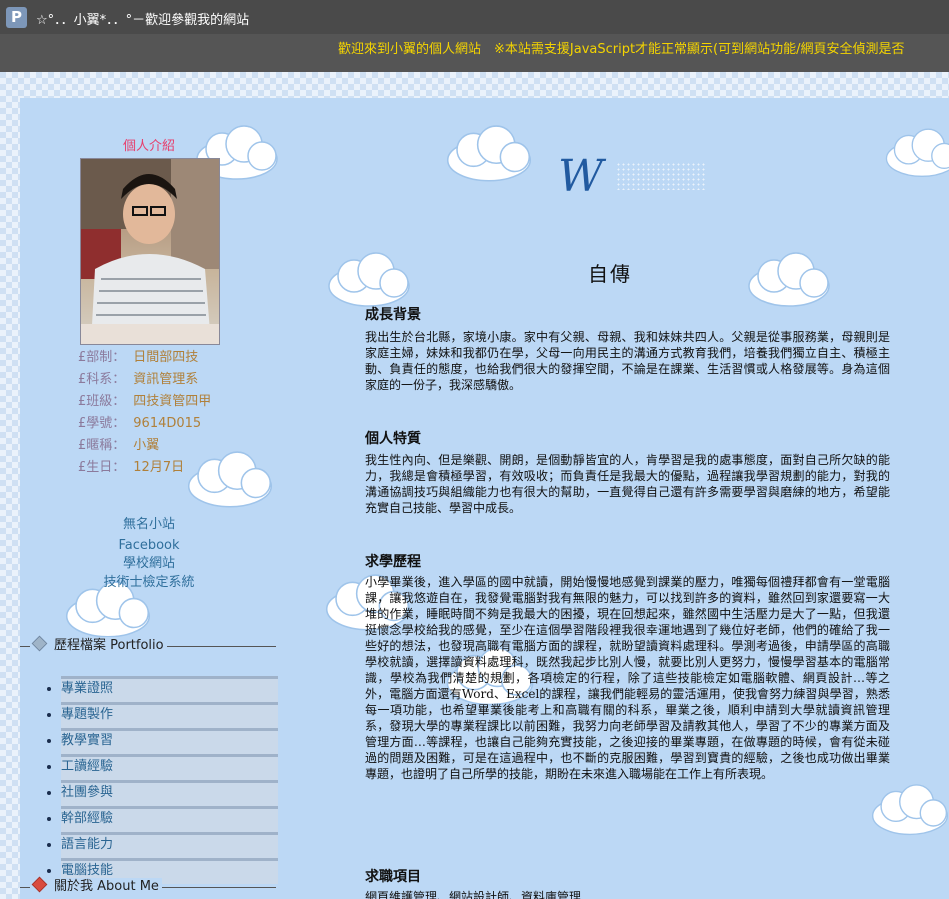 This screenshot has height=899, width=949. Describe the element at coordinates (87, 766) in the screenshot. I see `portfolio-link: 工讀經驗` at that location.